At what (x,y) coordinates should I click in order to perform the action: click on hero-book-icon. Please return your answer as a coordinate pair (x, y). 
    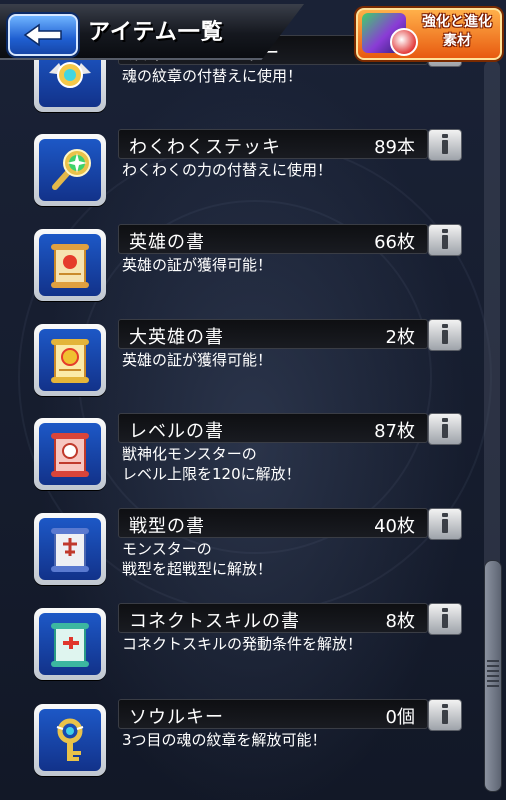
    Looking at the image, I should click on (70, 265).